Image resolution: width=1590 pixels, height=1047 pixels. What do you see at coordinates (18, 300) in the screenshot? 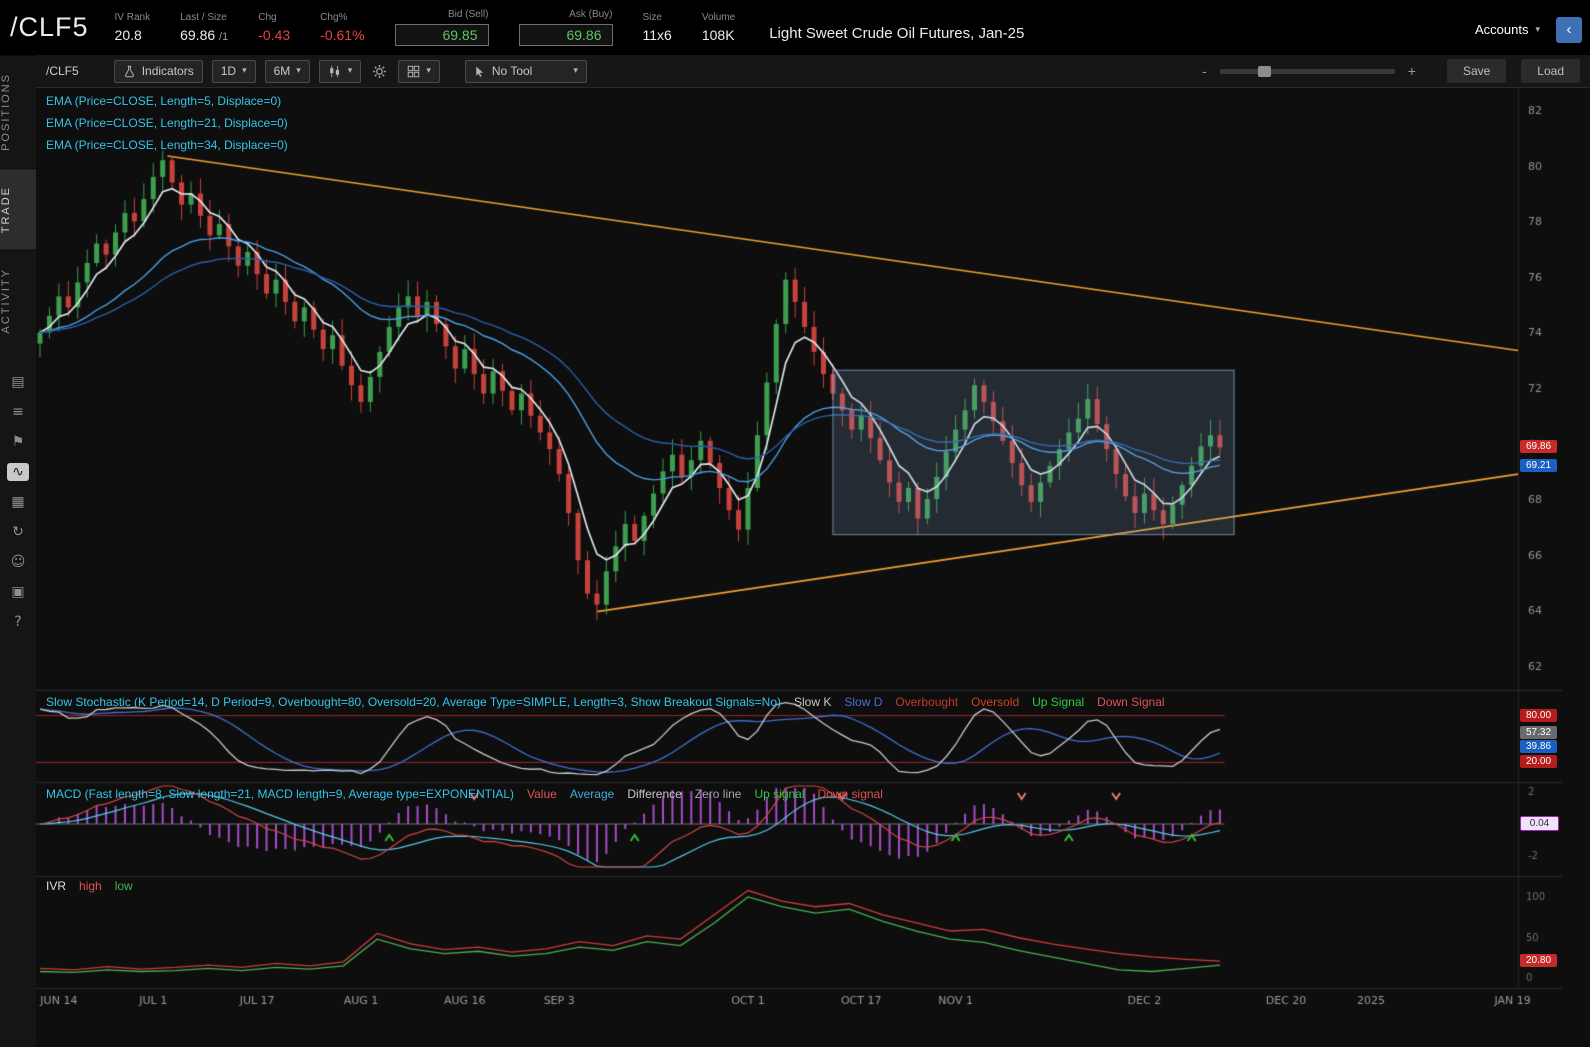
I see `sidebar-tab-activity: ACTIVITY` at bounding box center [18, 300].